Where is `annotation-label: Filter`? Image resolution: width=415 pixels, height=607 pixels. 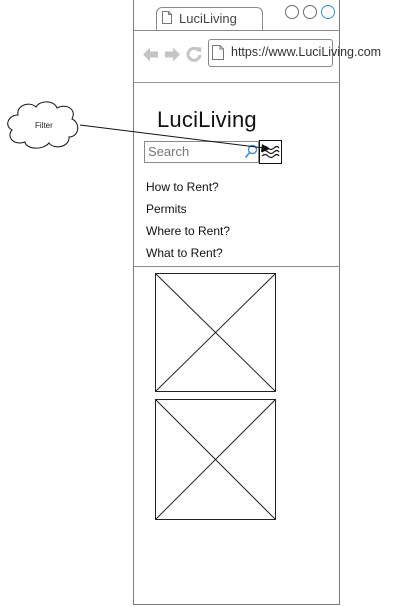
annotation-label: Filter is located at coordinates (44, 125).